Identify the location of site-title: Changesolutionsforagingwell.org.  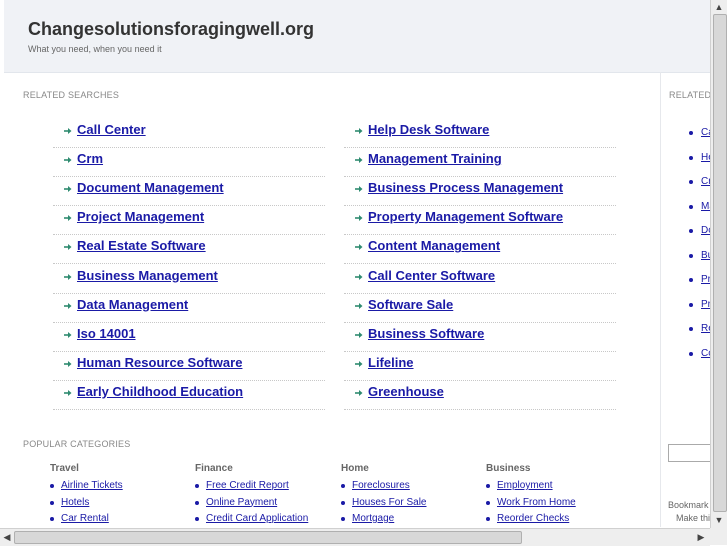
(171, 29).